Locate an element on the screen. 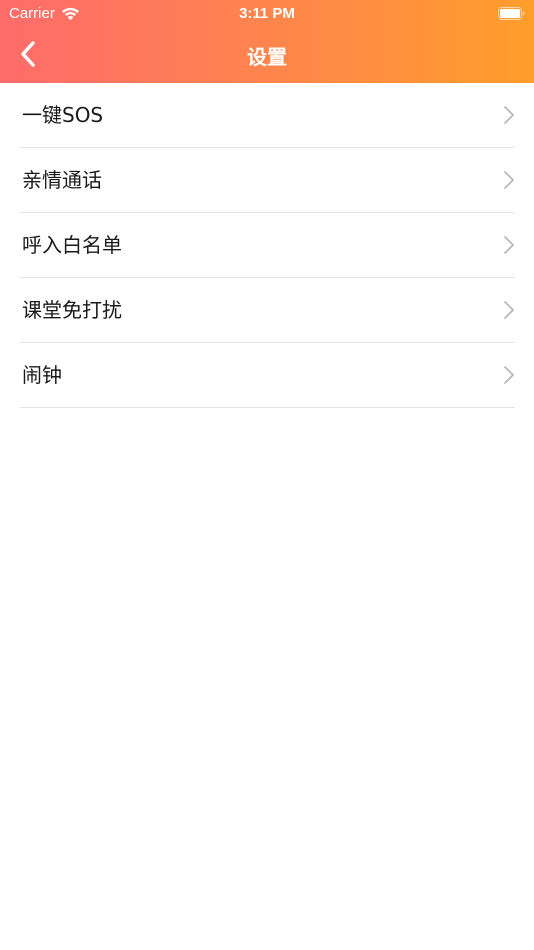 Image resolution: width=534 pixels, height=950 pixels. settings-item-label: 亲情通话 is located at coordinates (62, 180).